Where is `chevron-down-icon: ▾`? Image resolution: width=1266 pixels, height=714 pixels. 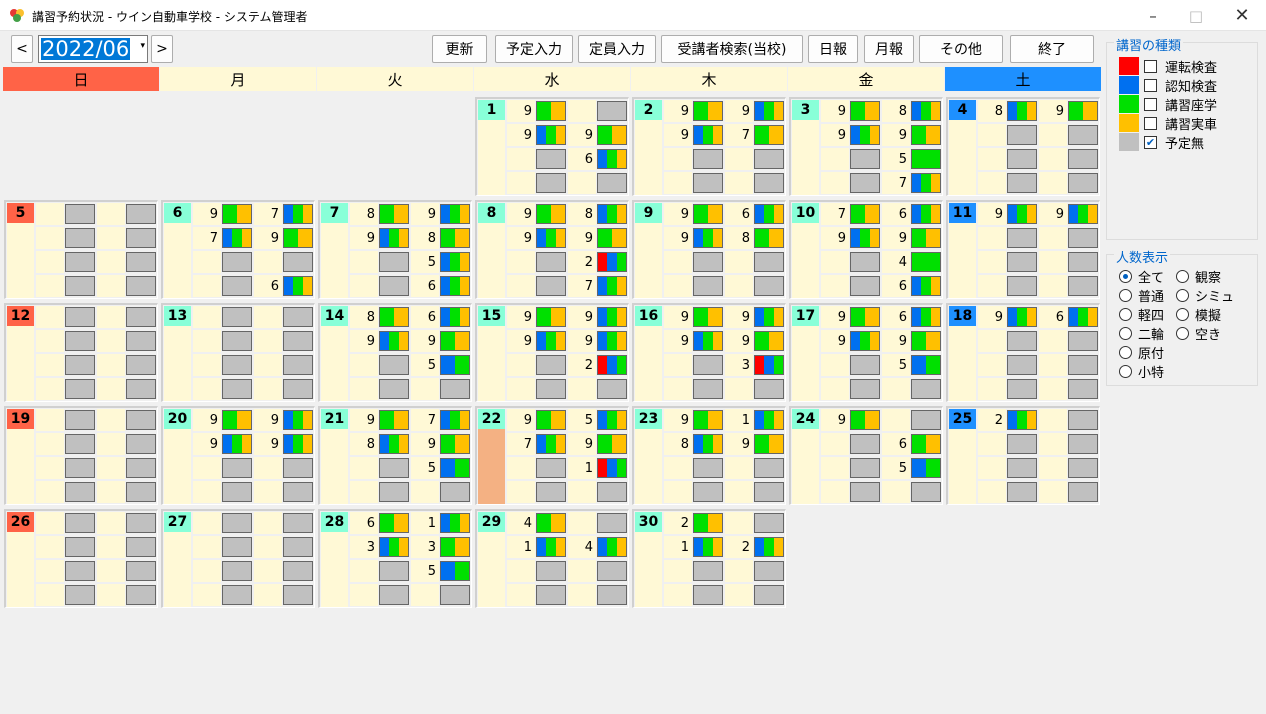
chevron-down-icon: ▾ is located at coordinates (142, 46).